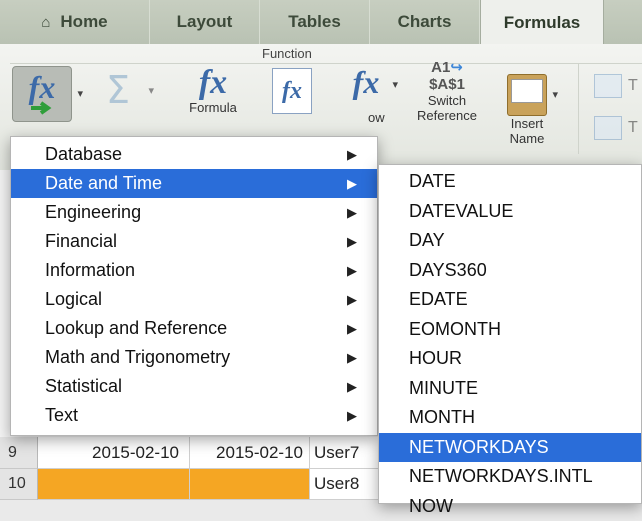  I want to click on menu-item-date-and-time: Date and Time ▶, so click(194, 183).